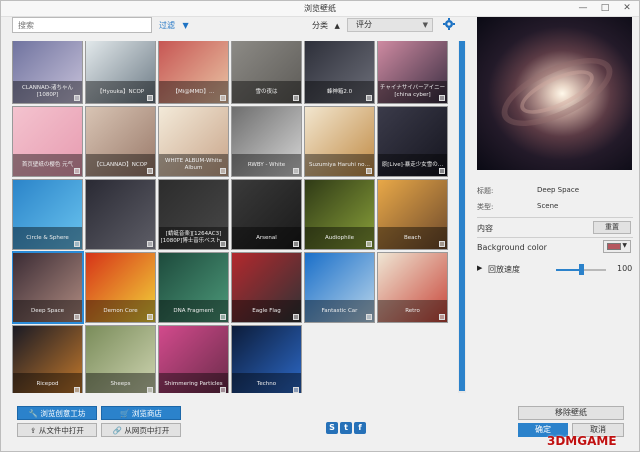  Describe the element at coordinates (174, 25) in the screenshot. I see `filter-toggle: 过滤 ▼` at that location.